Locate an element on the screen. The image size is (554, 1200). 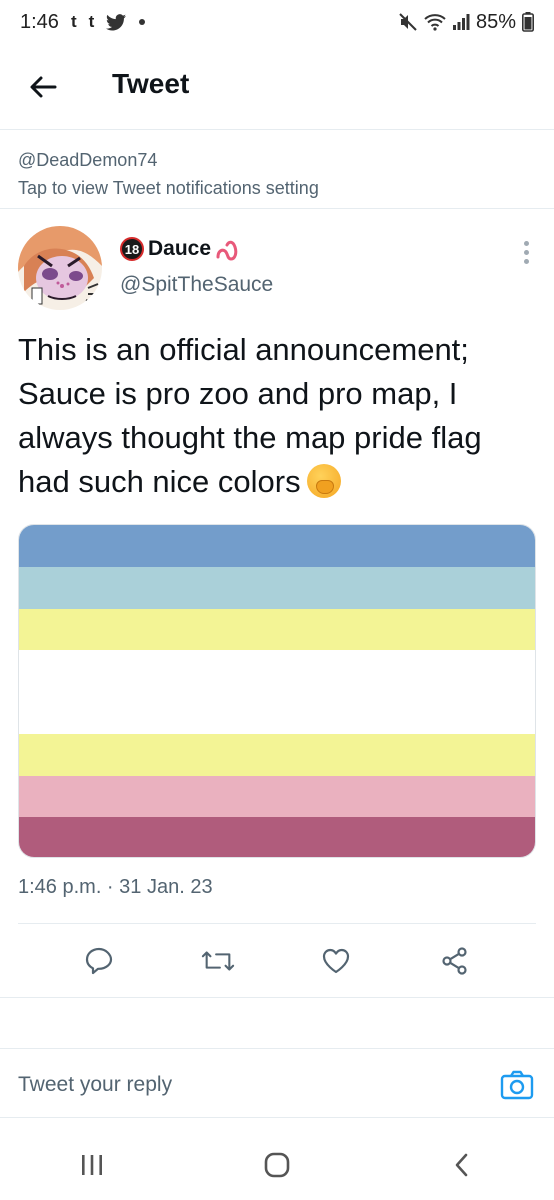
mute-icon is located at coordinates (408, 22).